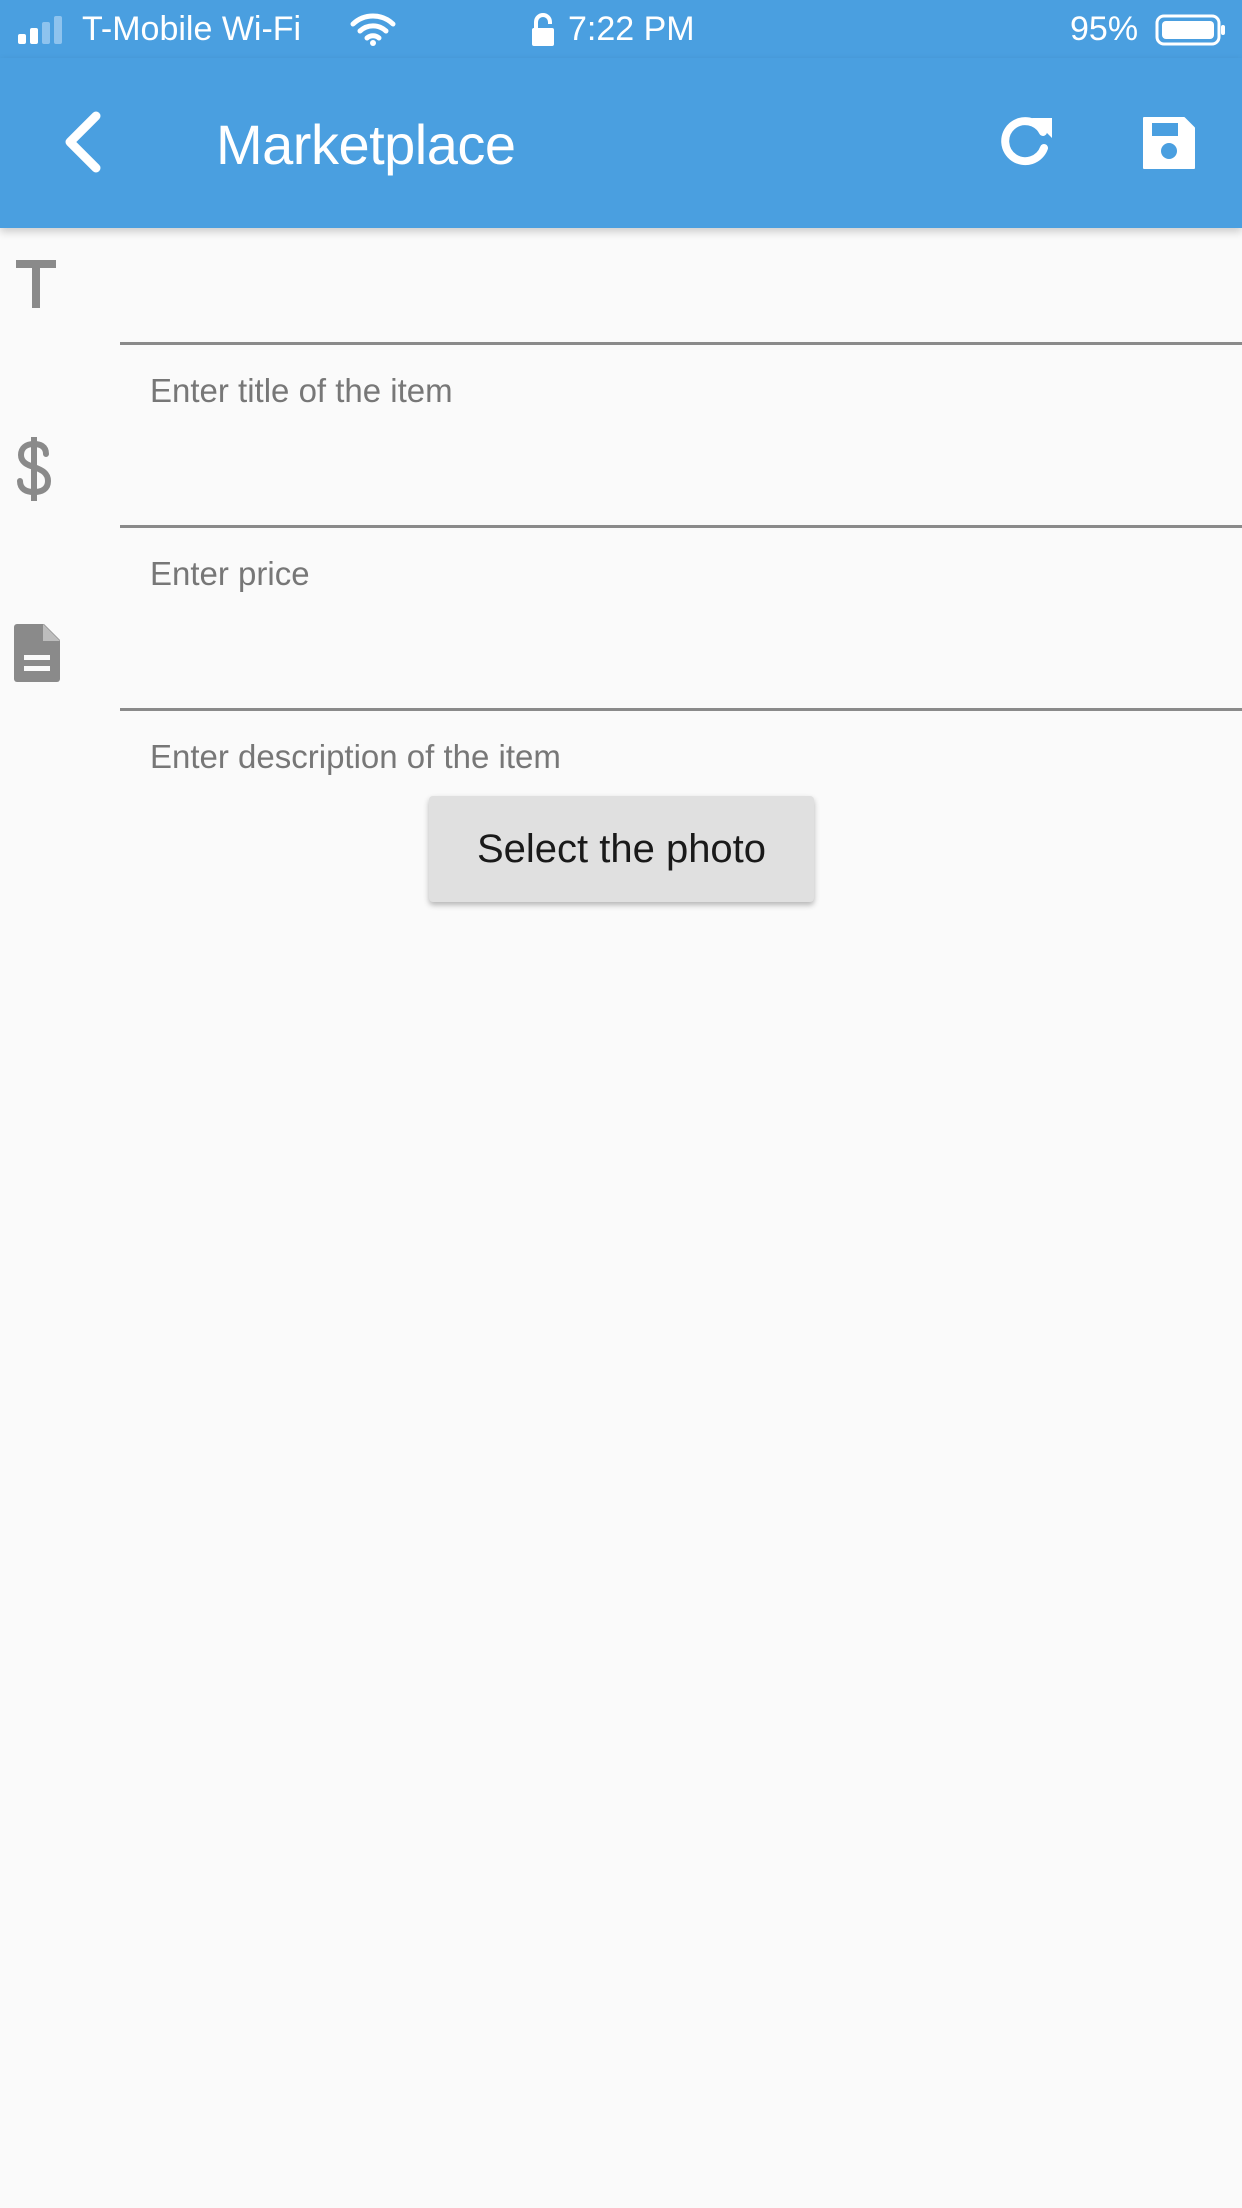 Image resolution: width=1242 pixels, height=2208 pixels. What do you see at coordinates (1169, 143) in the screenshot?
I see `floppy-disk-icon` at bounding box center [1169, 143].